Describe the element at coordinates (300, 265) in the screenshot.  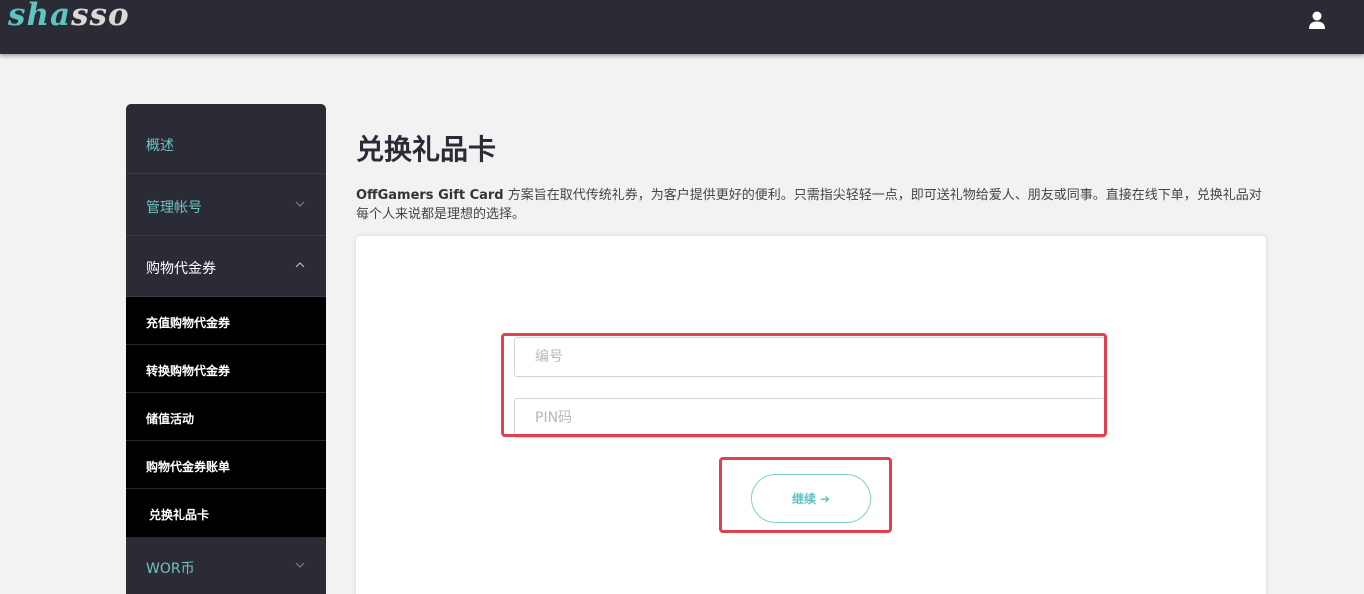
I see `chevron-up-icon` at that location.